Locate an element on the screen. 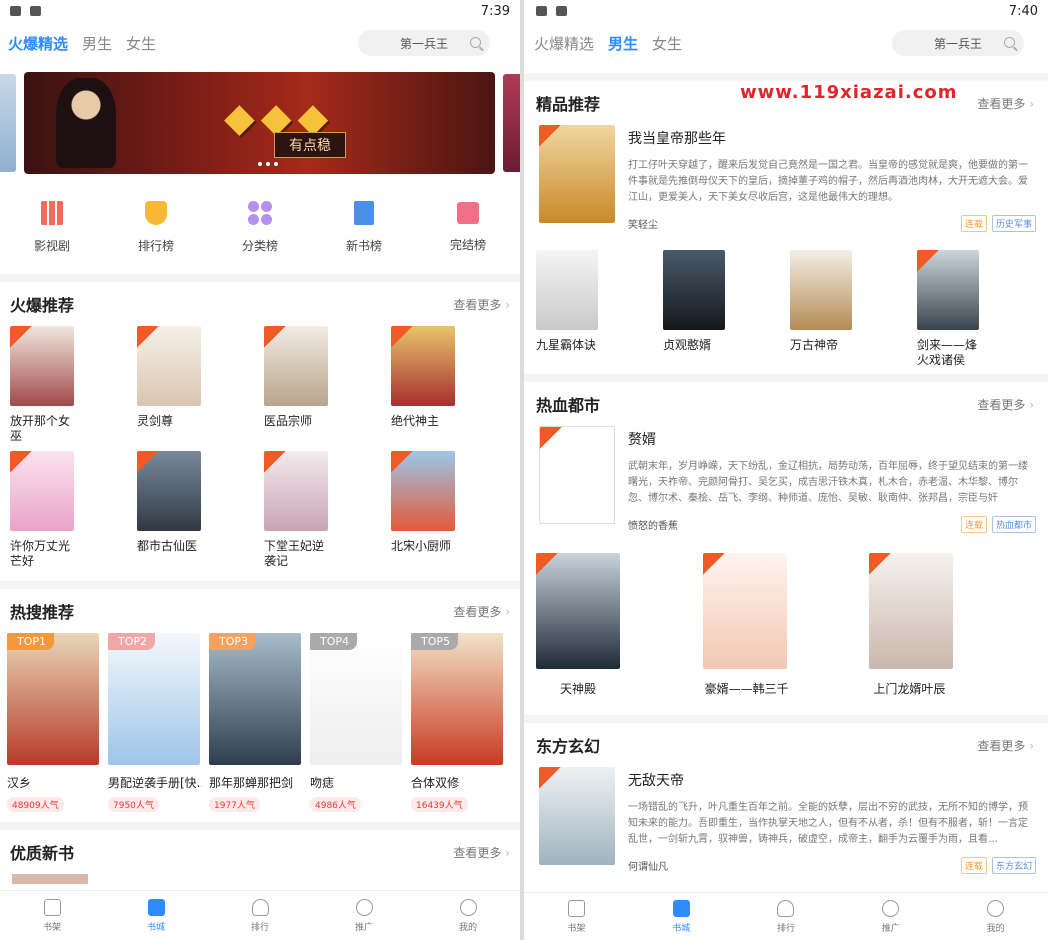  book-item: 剑来——烽火戏诸侯 is located at coordinates (976, 310).